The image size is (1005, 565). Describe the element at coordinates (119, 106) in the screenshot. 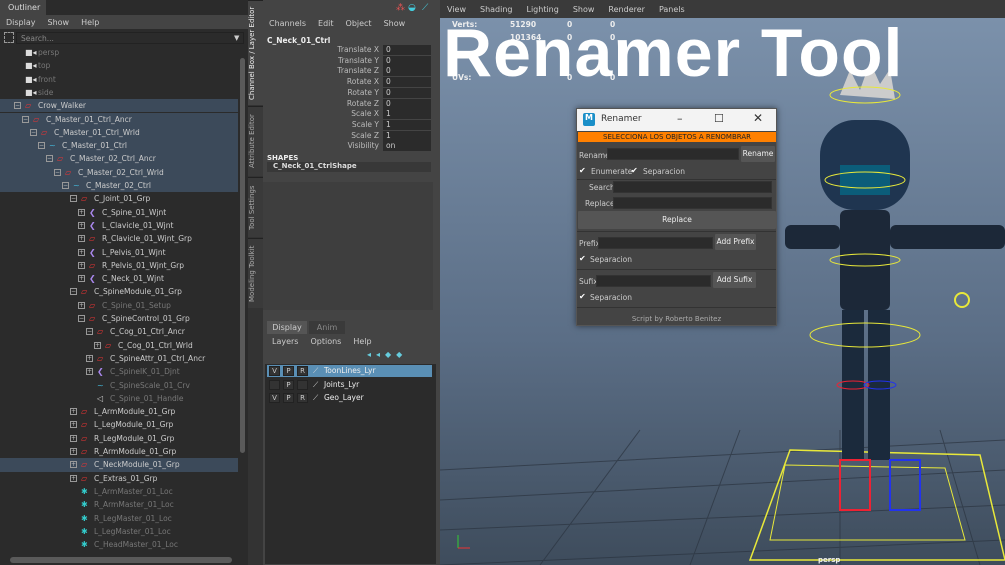

I see `outliner-item: − ▱ Crow_Walker` at that location.